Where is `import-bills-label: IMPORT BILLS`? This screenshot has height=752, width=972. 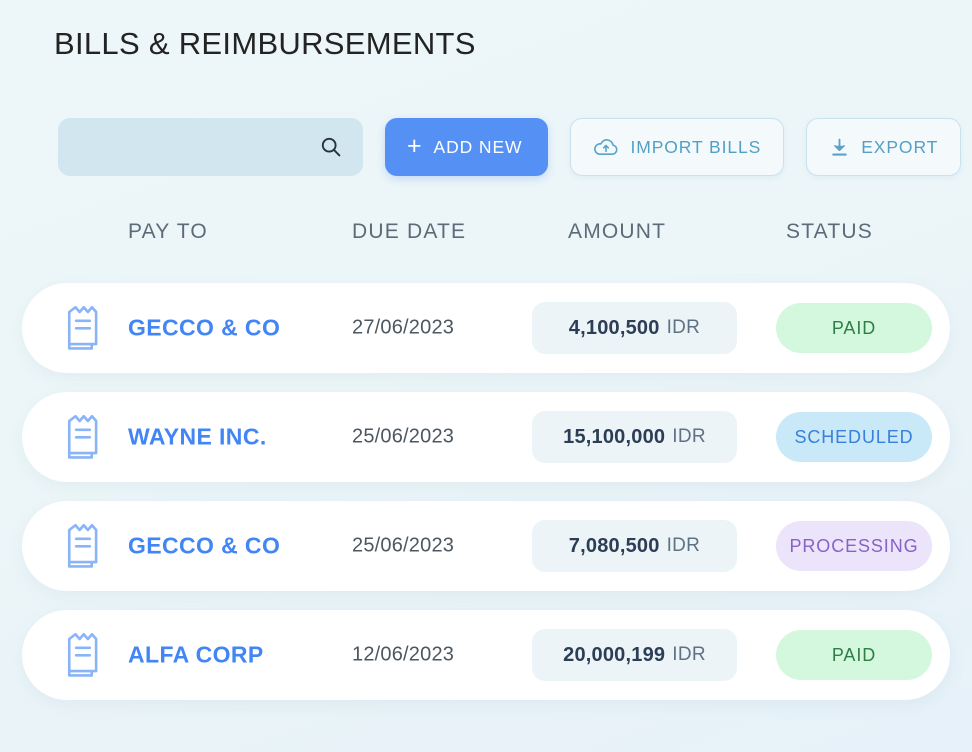
import-bills-label: IMPORT BILLS is located at coordinates (696, 146).